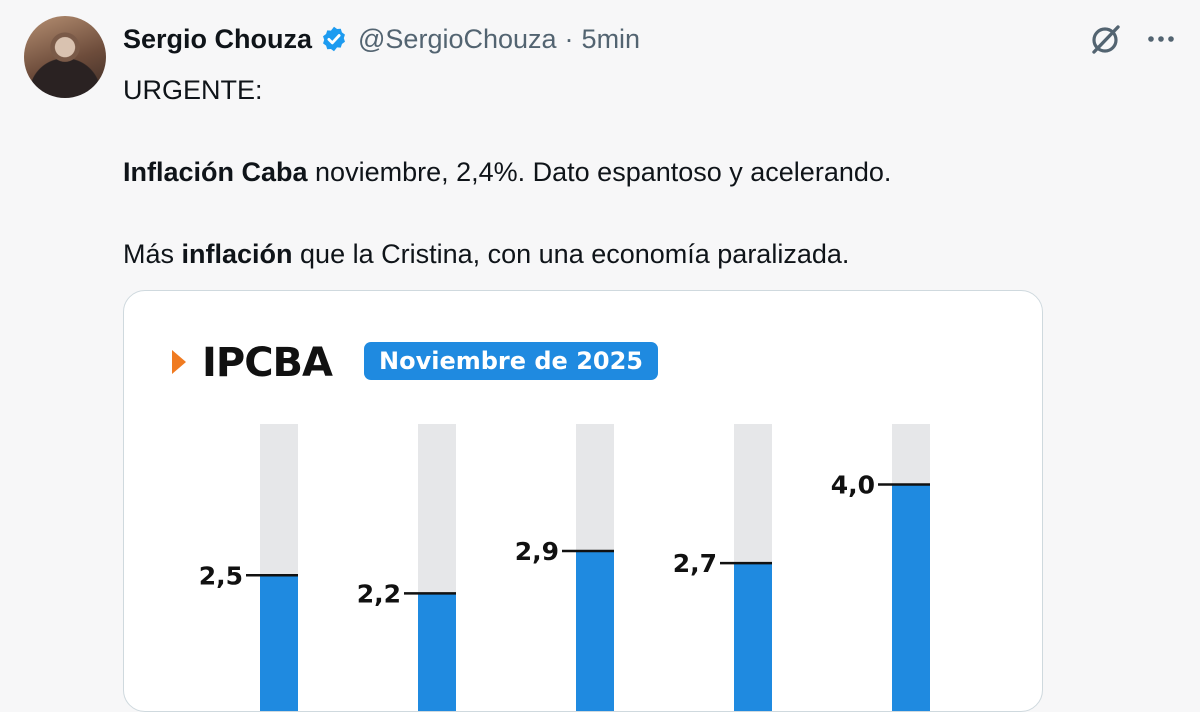 The image size is (1200, 712). I want to click on tweet-header: Sergio Chouza @SergioChouza · 5min, so click(381, 39).